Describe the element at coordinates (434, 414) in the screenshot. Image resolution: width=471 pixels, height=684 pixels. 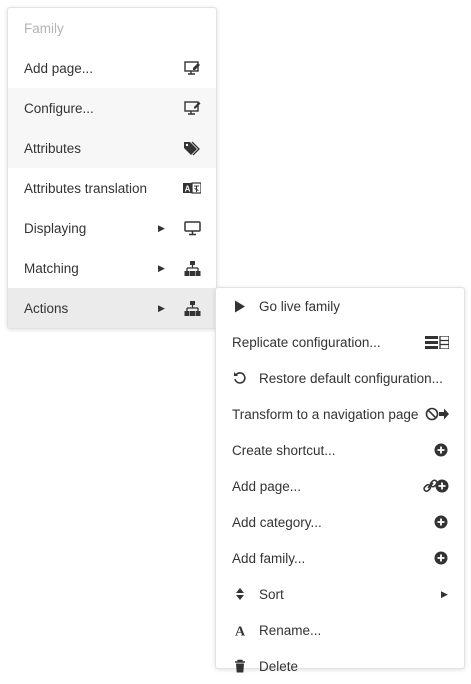
I see `ban-arrow-icon` at that location.